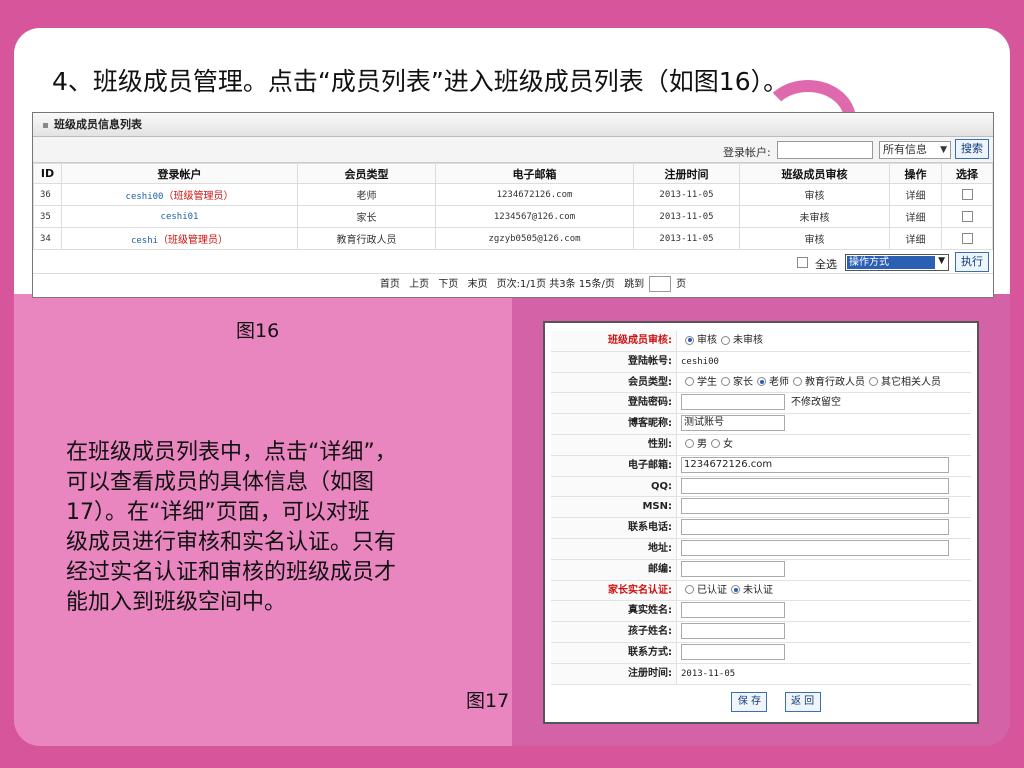 This screenshot has width=1024, height=768. Describe the element at coordinates (702, 444) in the screenshot. I see `radio-label: 男` at that location.